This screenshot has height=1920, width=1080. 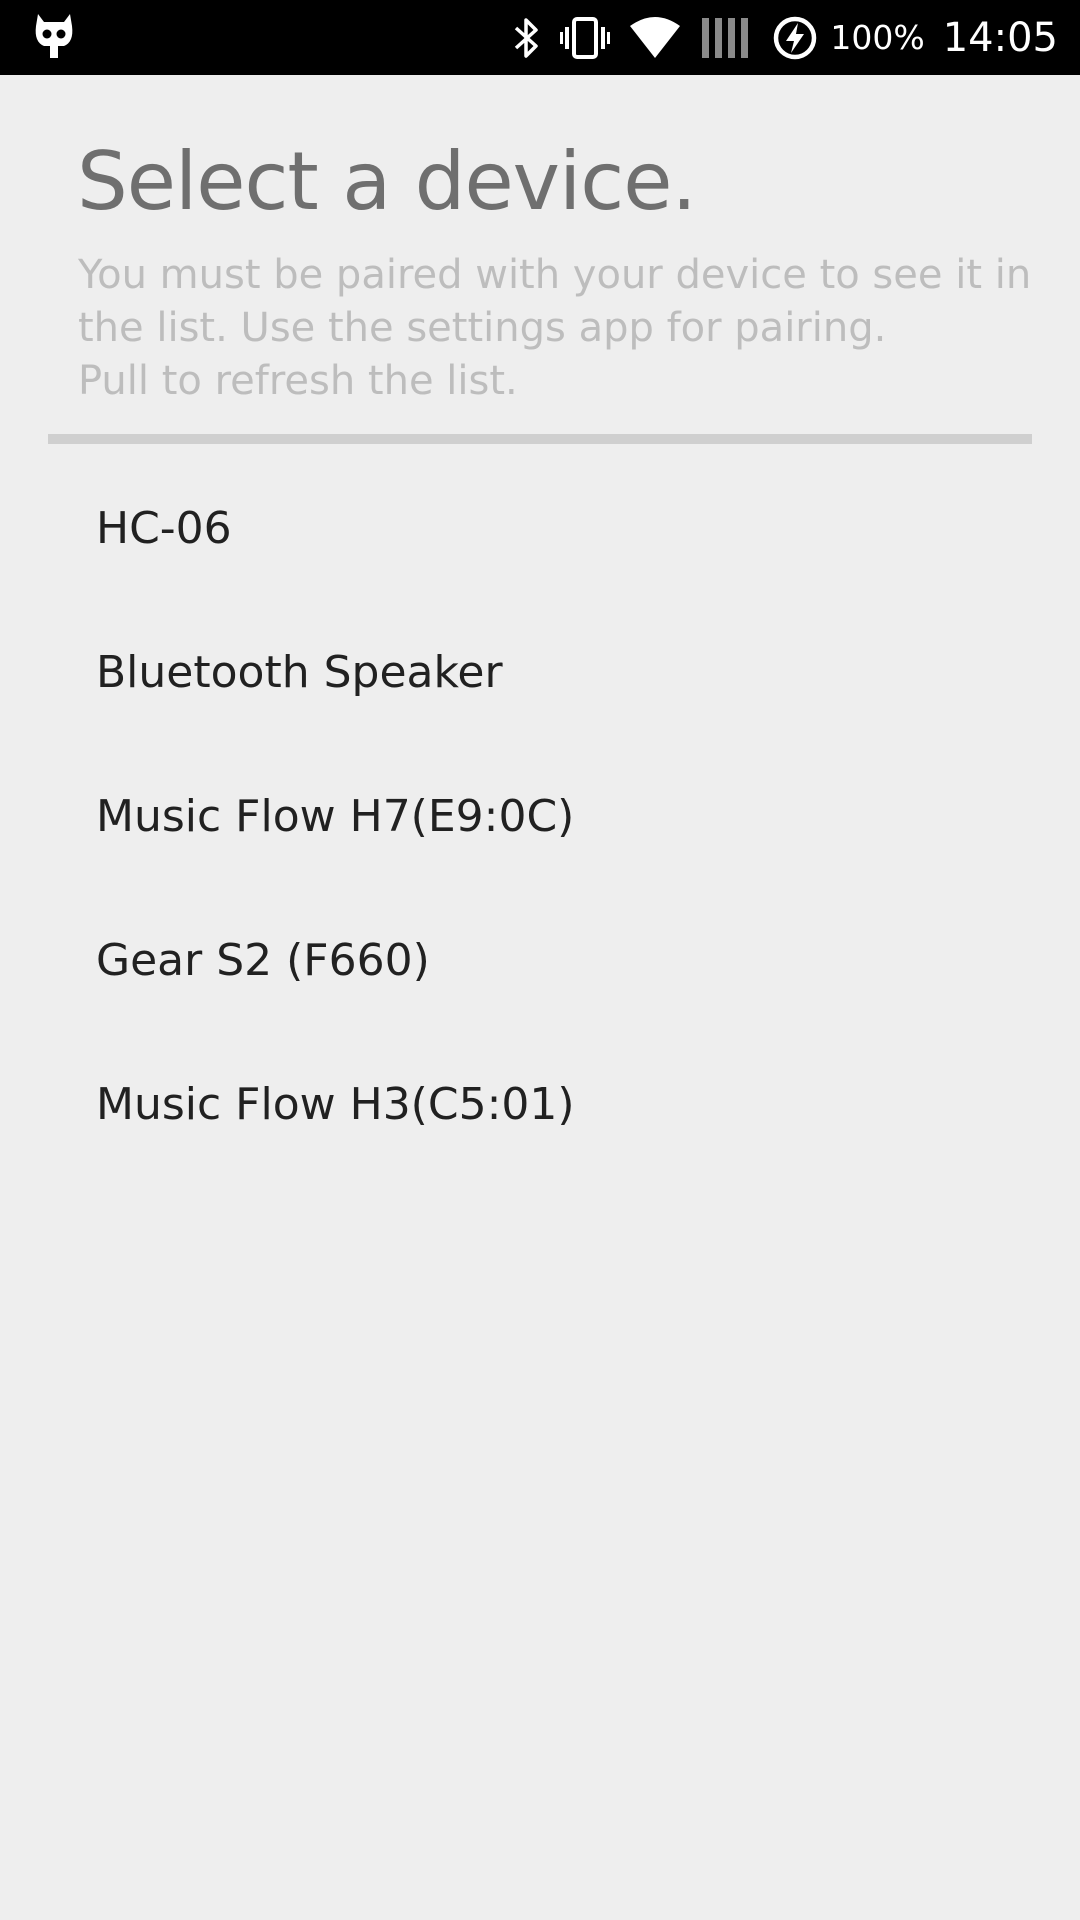 I want to click on device-item-music-flow-h7: Music Flow H7(E9:0C), so click(x=540, y=816).